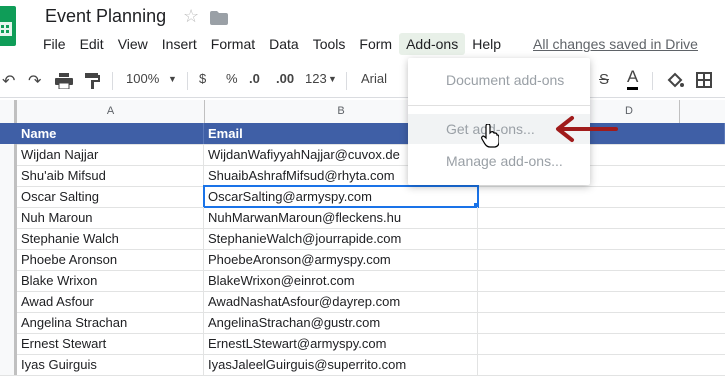 Image resolution: width=725 pixels, height=381 pixels. Describe the element at coordinates (490, 136) in the screenshot. I see `hand-cursor-icon` at that location.